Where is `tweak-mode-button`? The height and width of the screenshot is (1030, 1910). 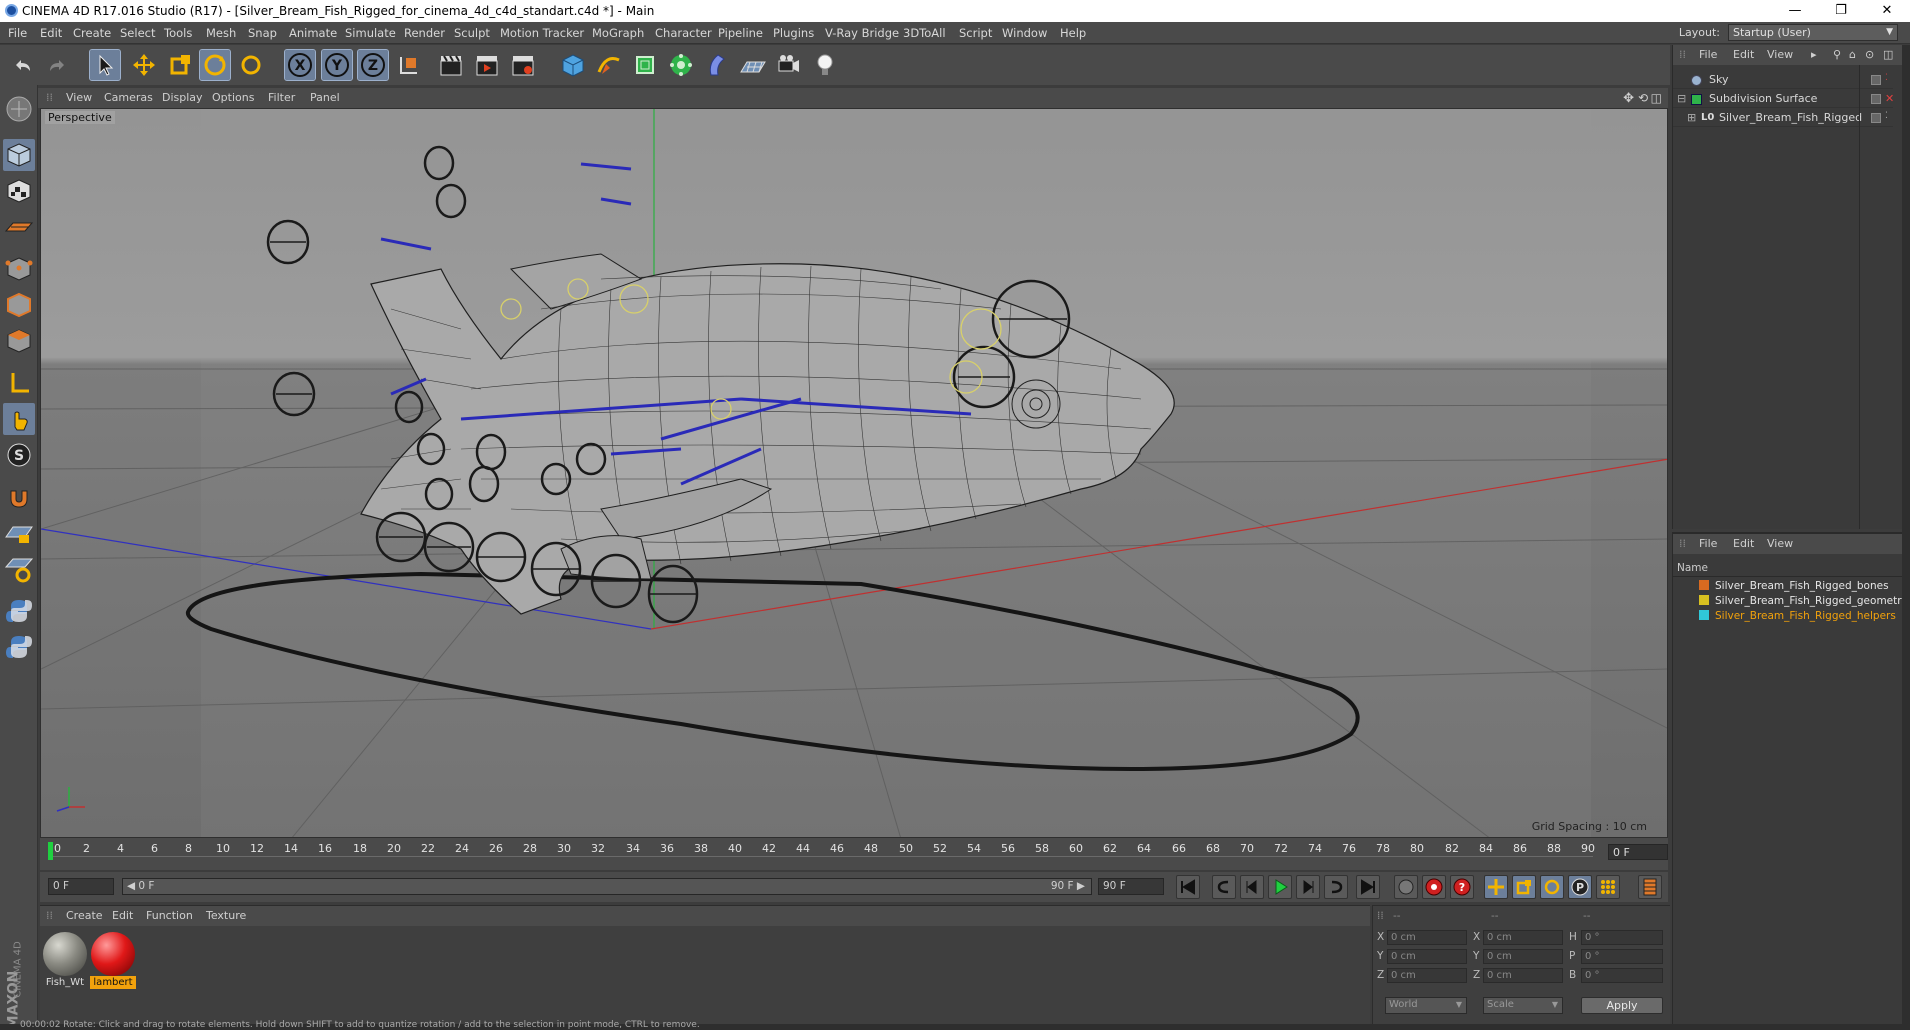
tweak-mode-button is located at coordinates (19, 419).